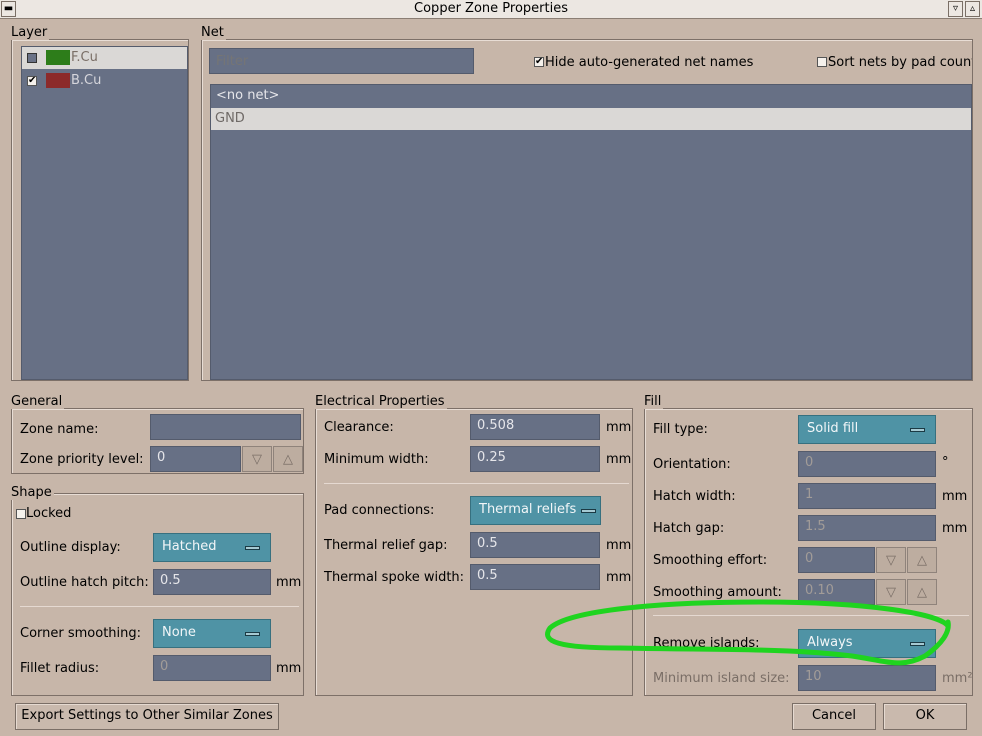 The image size is (982, 736). What do you see at coordinates (59, 429) in the screenshot?
I see `zone-name-label: Zone name:` at bounding box center [59, 429].